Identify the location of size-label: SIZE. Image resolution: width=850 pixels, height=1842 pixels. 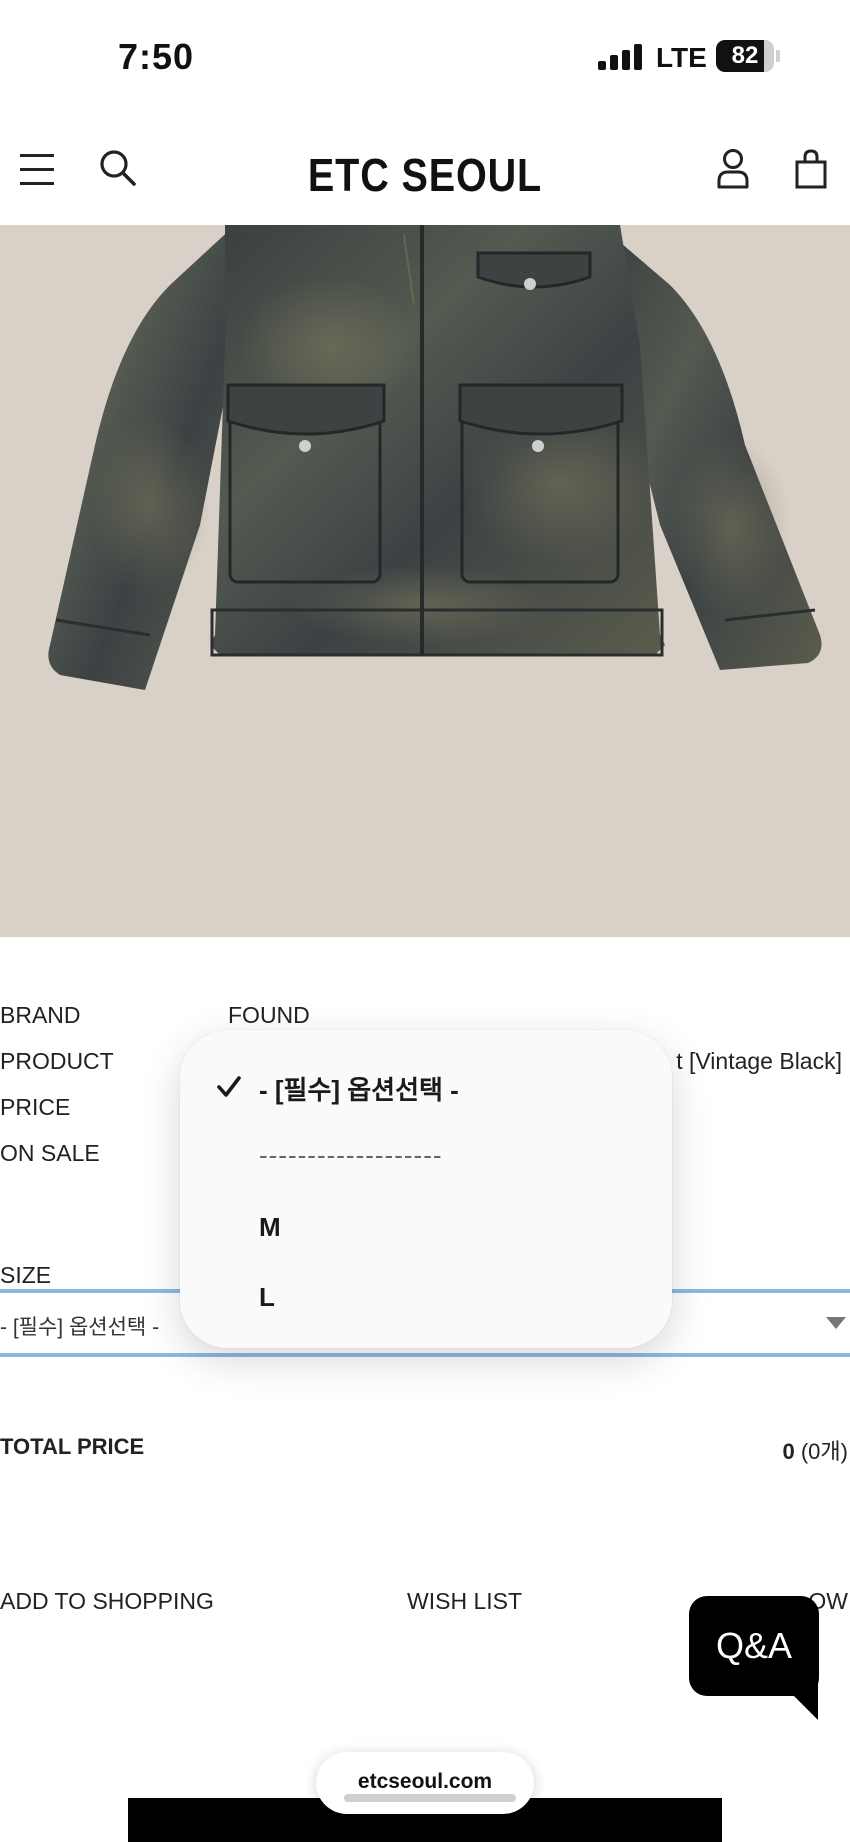
(26, 1275).